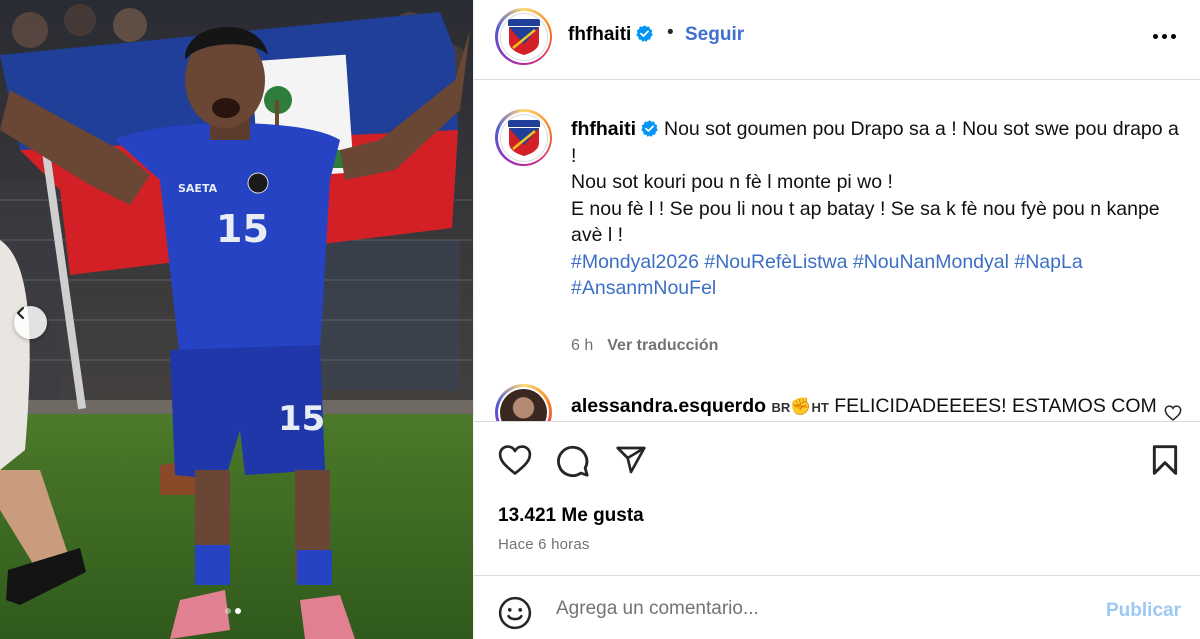 The height and width of the screenshot is (639, 1200). I want to click on add-comment-bar: Publicar, so click(837, 607).